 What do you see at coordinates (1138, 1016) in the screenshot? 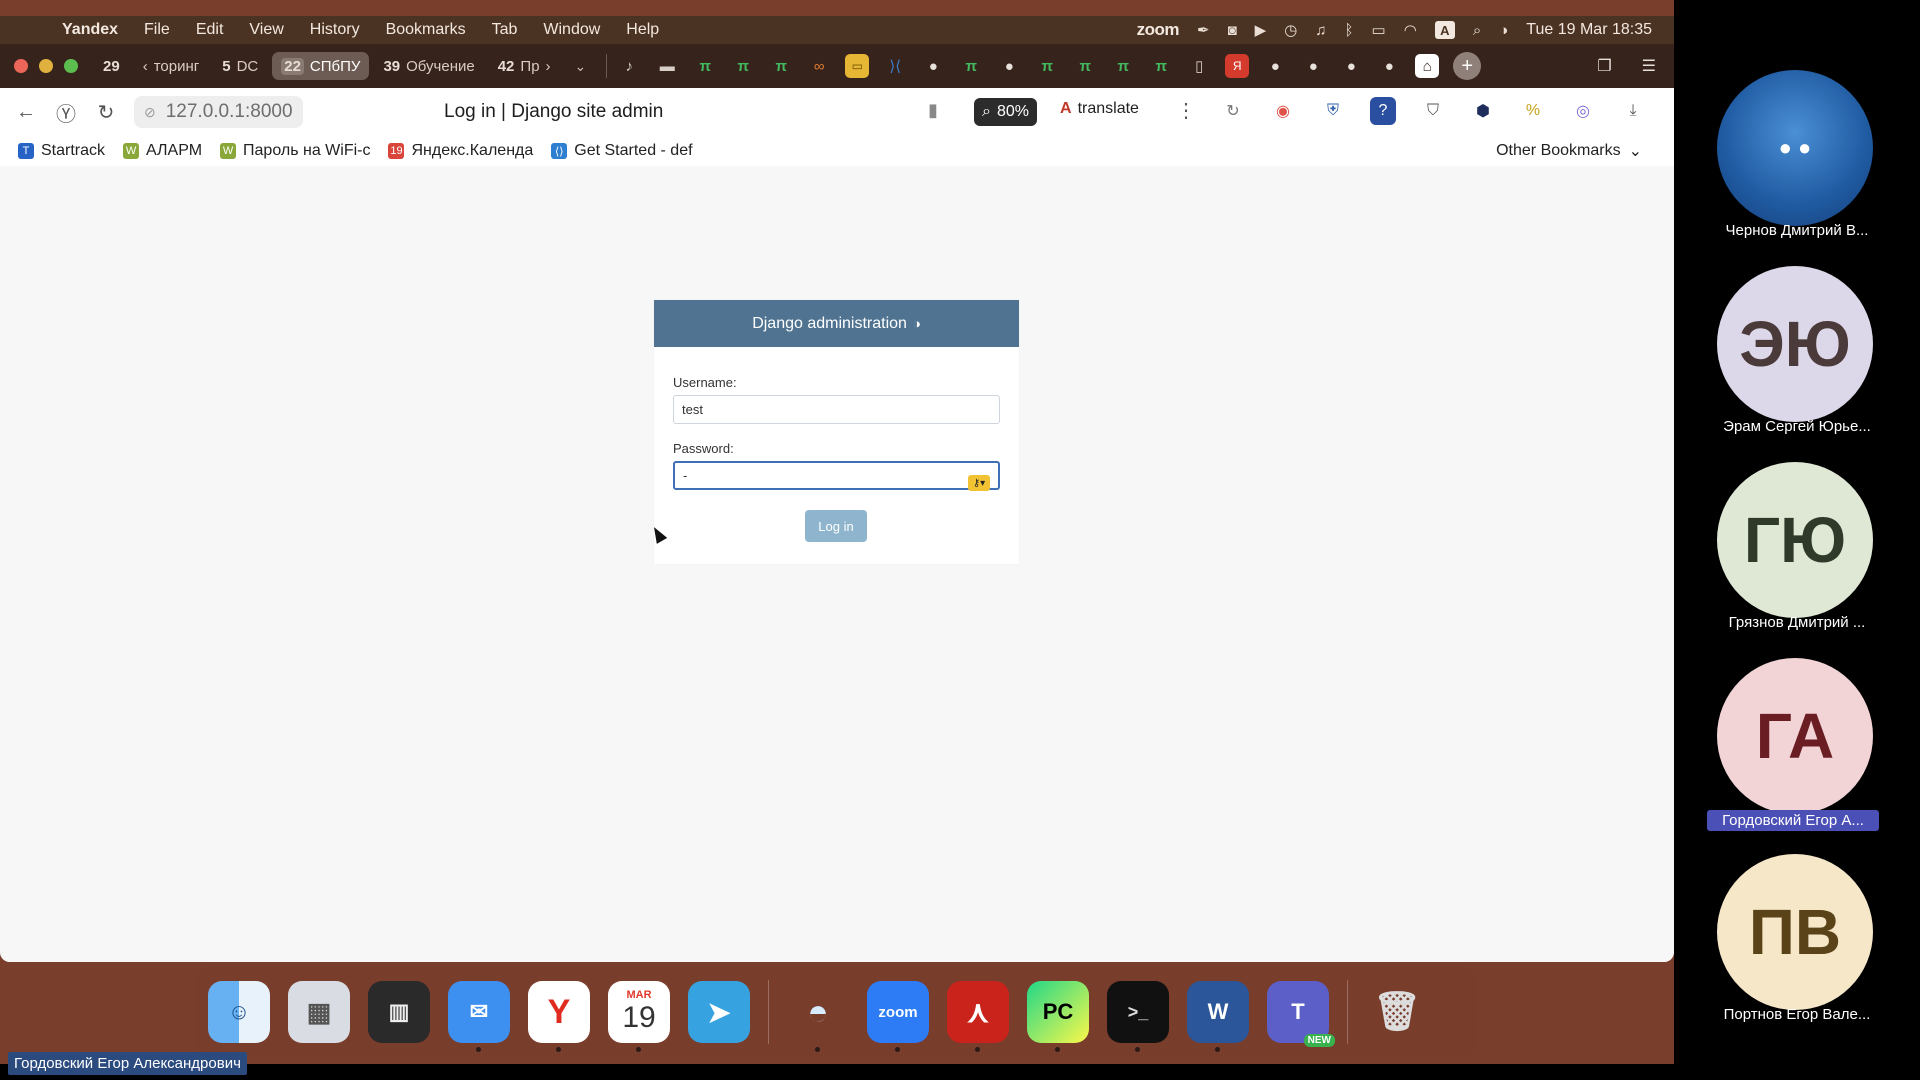
I see `terminal-app-icon: >_` at bounding box center [1138, 1016].